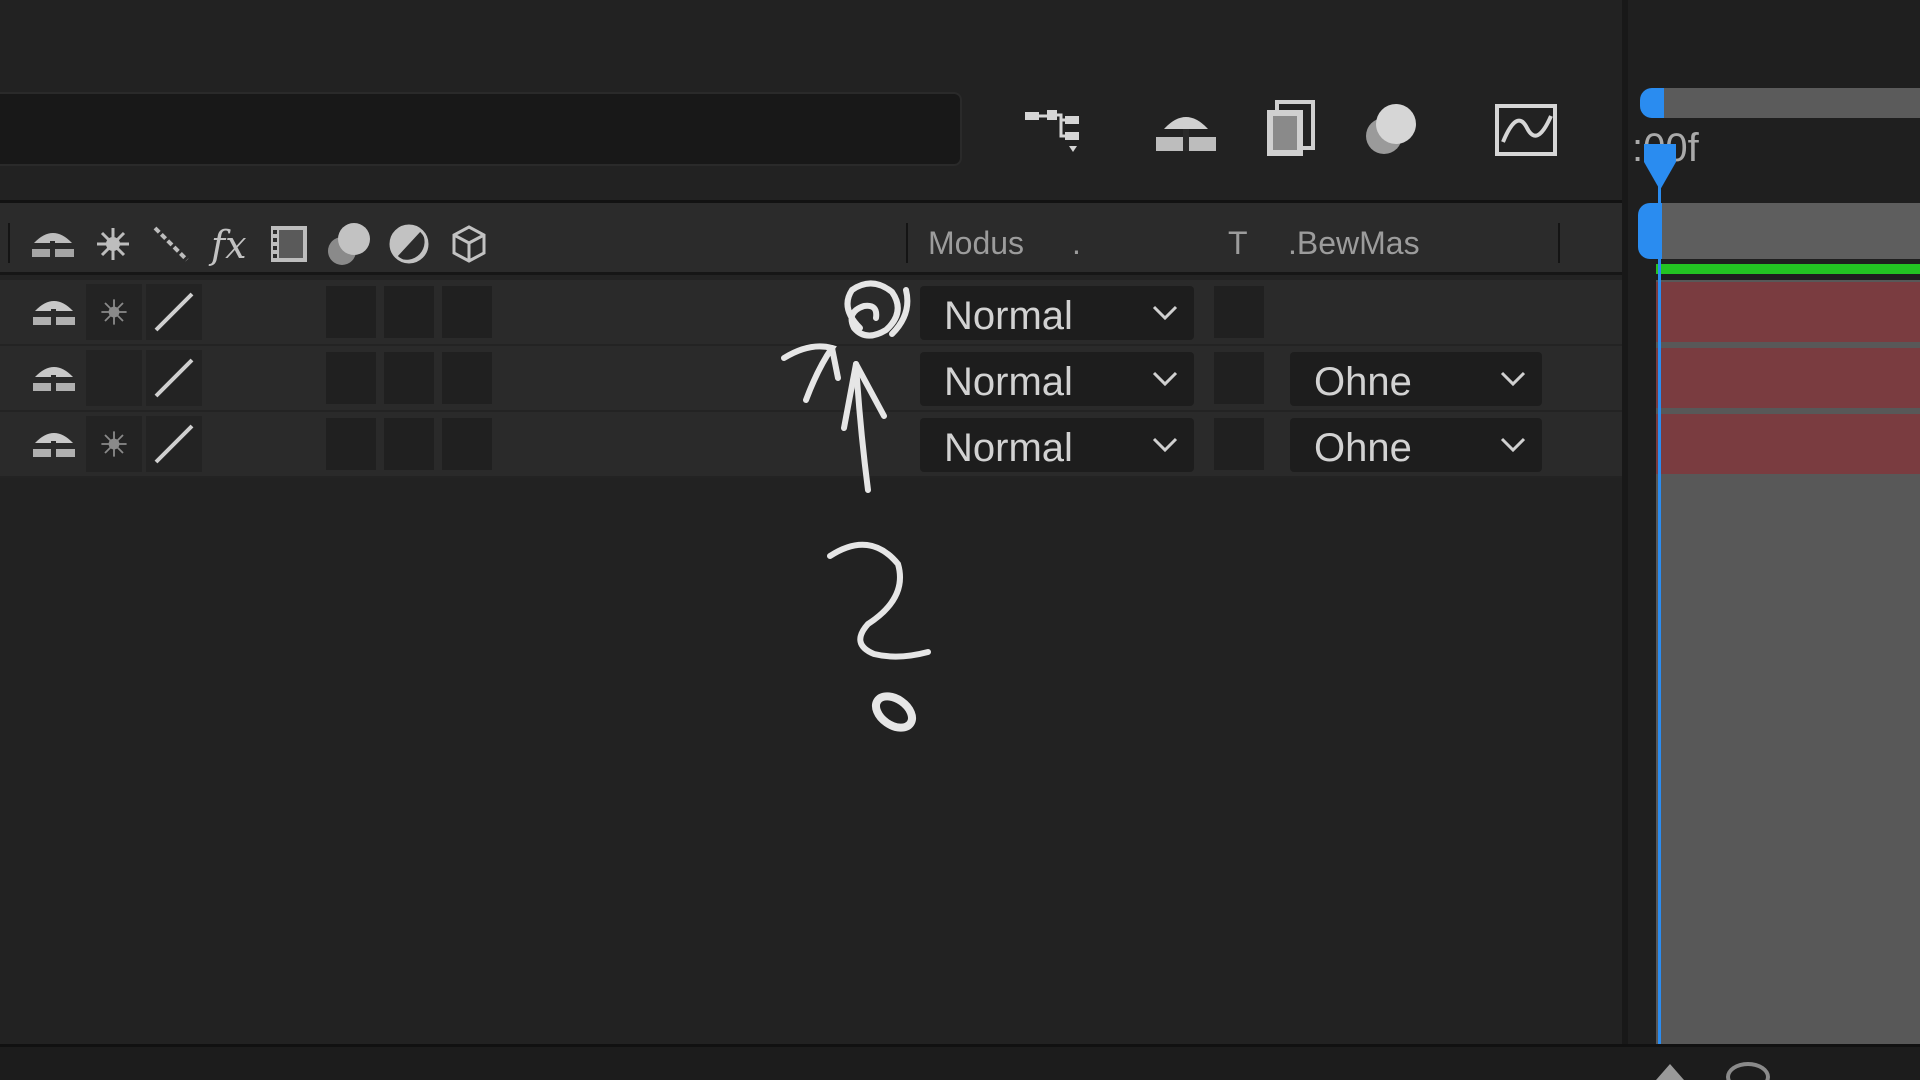 The height and width of the screenshot is (1080, 1920). I want to click on layer-search-input, so click(481, 129).